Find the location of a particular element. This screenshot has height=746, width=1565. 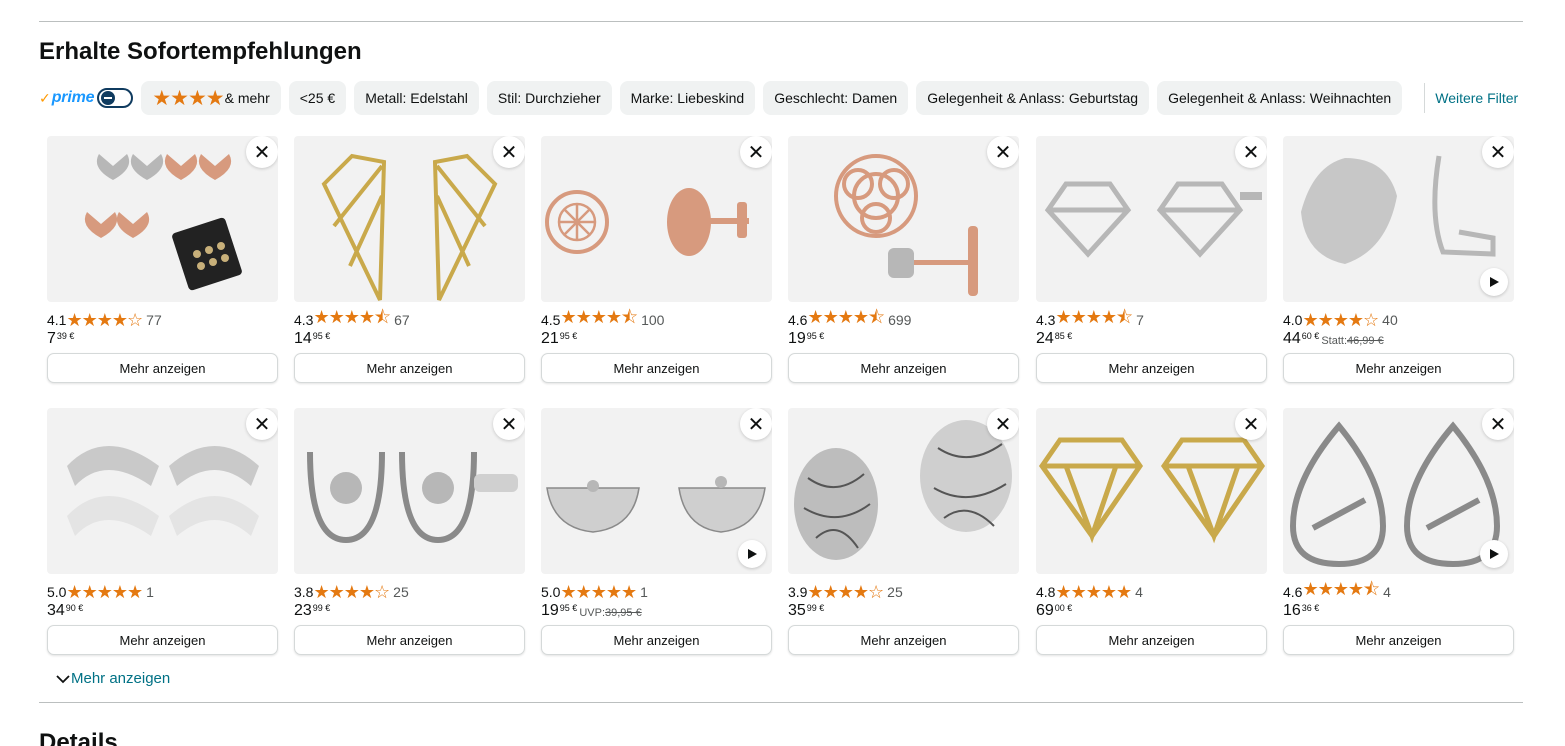

filter-chip-brand: Marke: Liebeskind is located at coordinates (687, 98).